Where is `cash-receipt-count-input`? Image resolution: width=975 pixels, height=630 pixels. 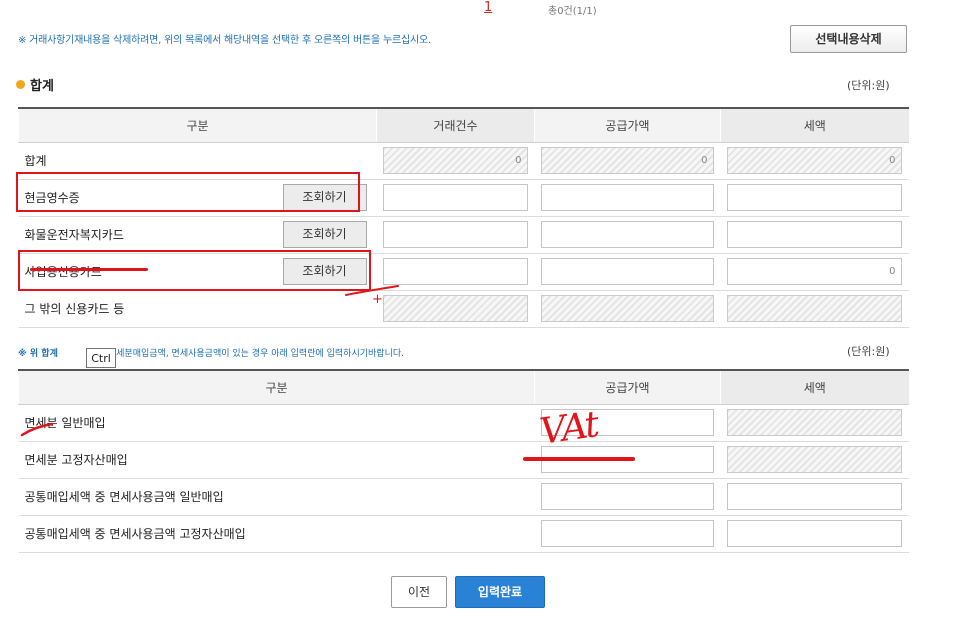 cash-receipt-count-input is located at coordinates (455, 197).